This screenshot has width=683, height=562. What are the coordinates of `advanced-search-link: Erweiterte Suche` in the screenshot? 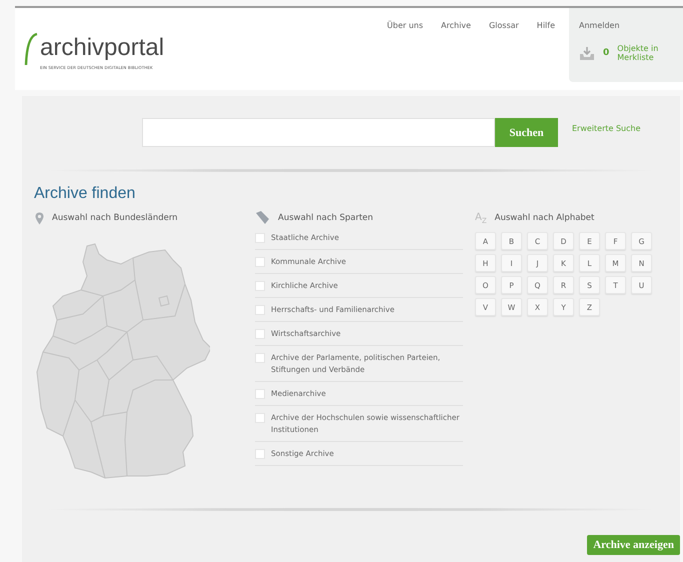 It's located at (606, 128).